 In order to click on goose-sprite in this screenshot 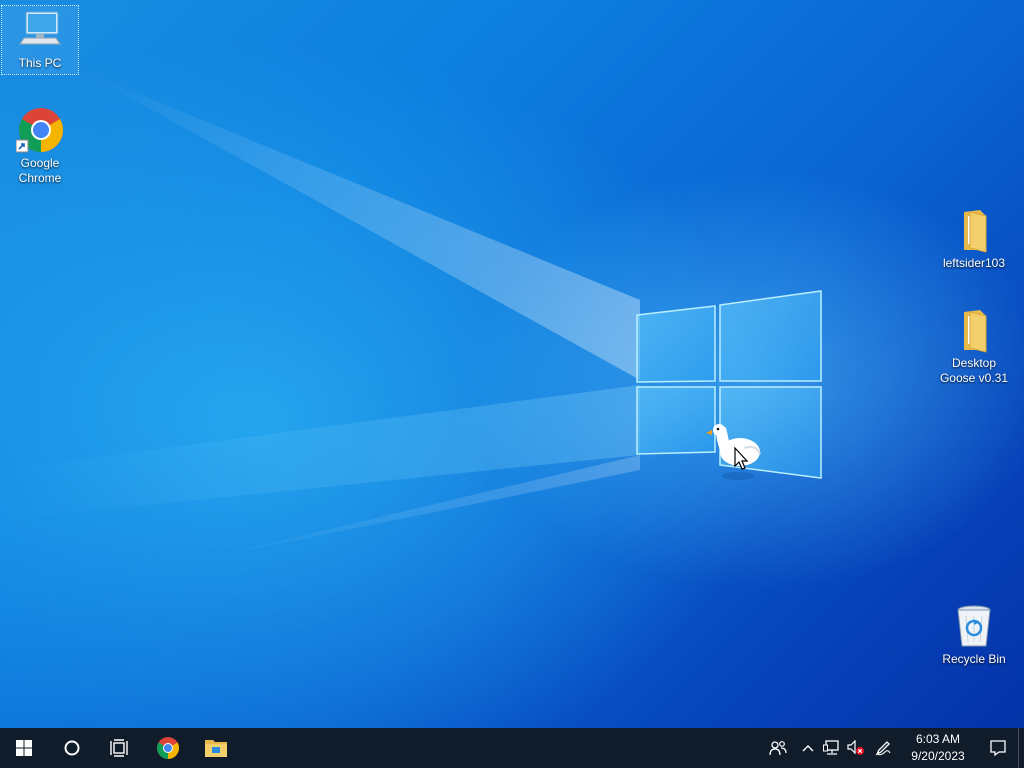, I will do `click(735, 451)`.